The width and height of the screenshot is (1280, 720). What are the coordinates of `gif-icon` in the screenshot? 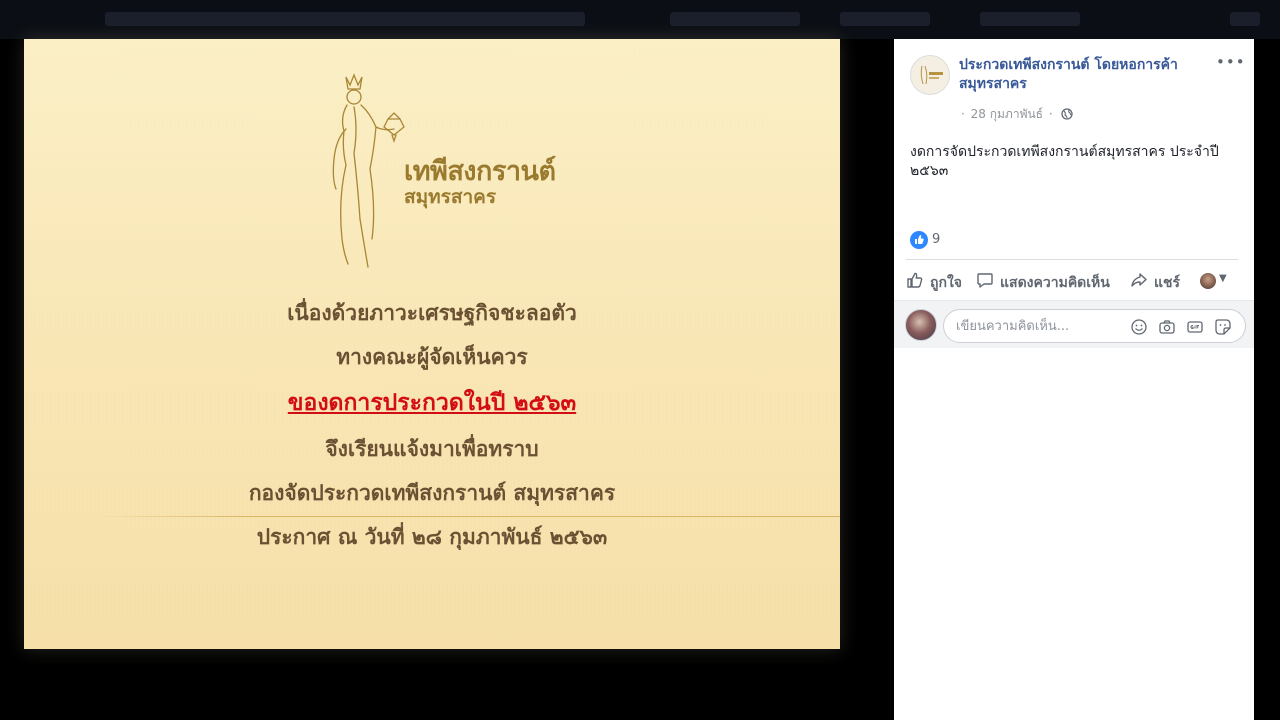 It's located at (1195, 327).